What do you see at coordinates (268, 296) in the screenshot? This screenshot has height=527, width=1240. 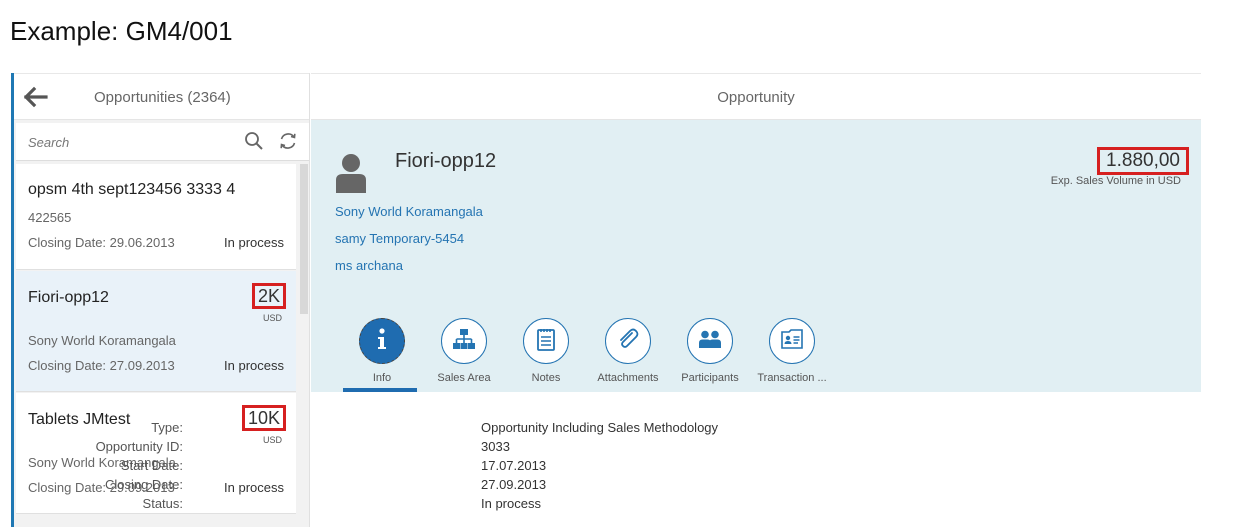 I see `list-item-amount: 2K` at bounding box center [268, 296].